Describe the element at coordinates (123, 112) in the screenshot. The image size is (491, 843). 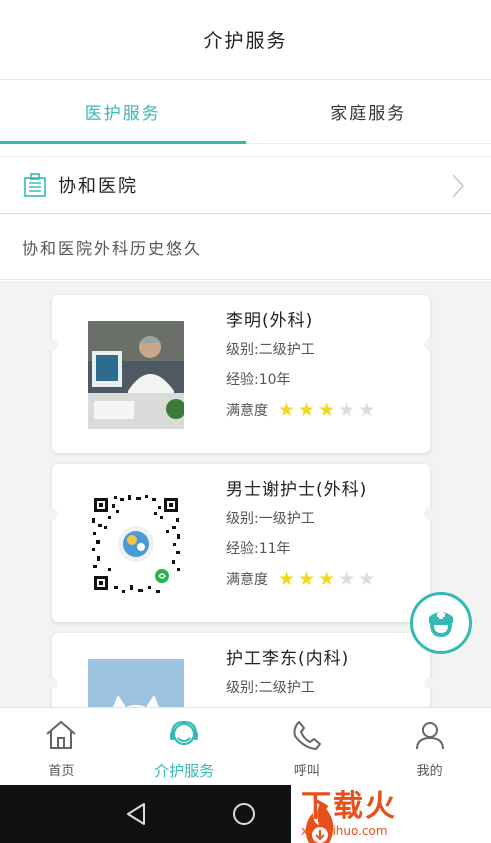
I see `tab-medical-service: 医护服务` at that location.